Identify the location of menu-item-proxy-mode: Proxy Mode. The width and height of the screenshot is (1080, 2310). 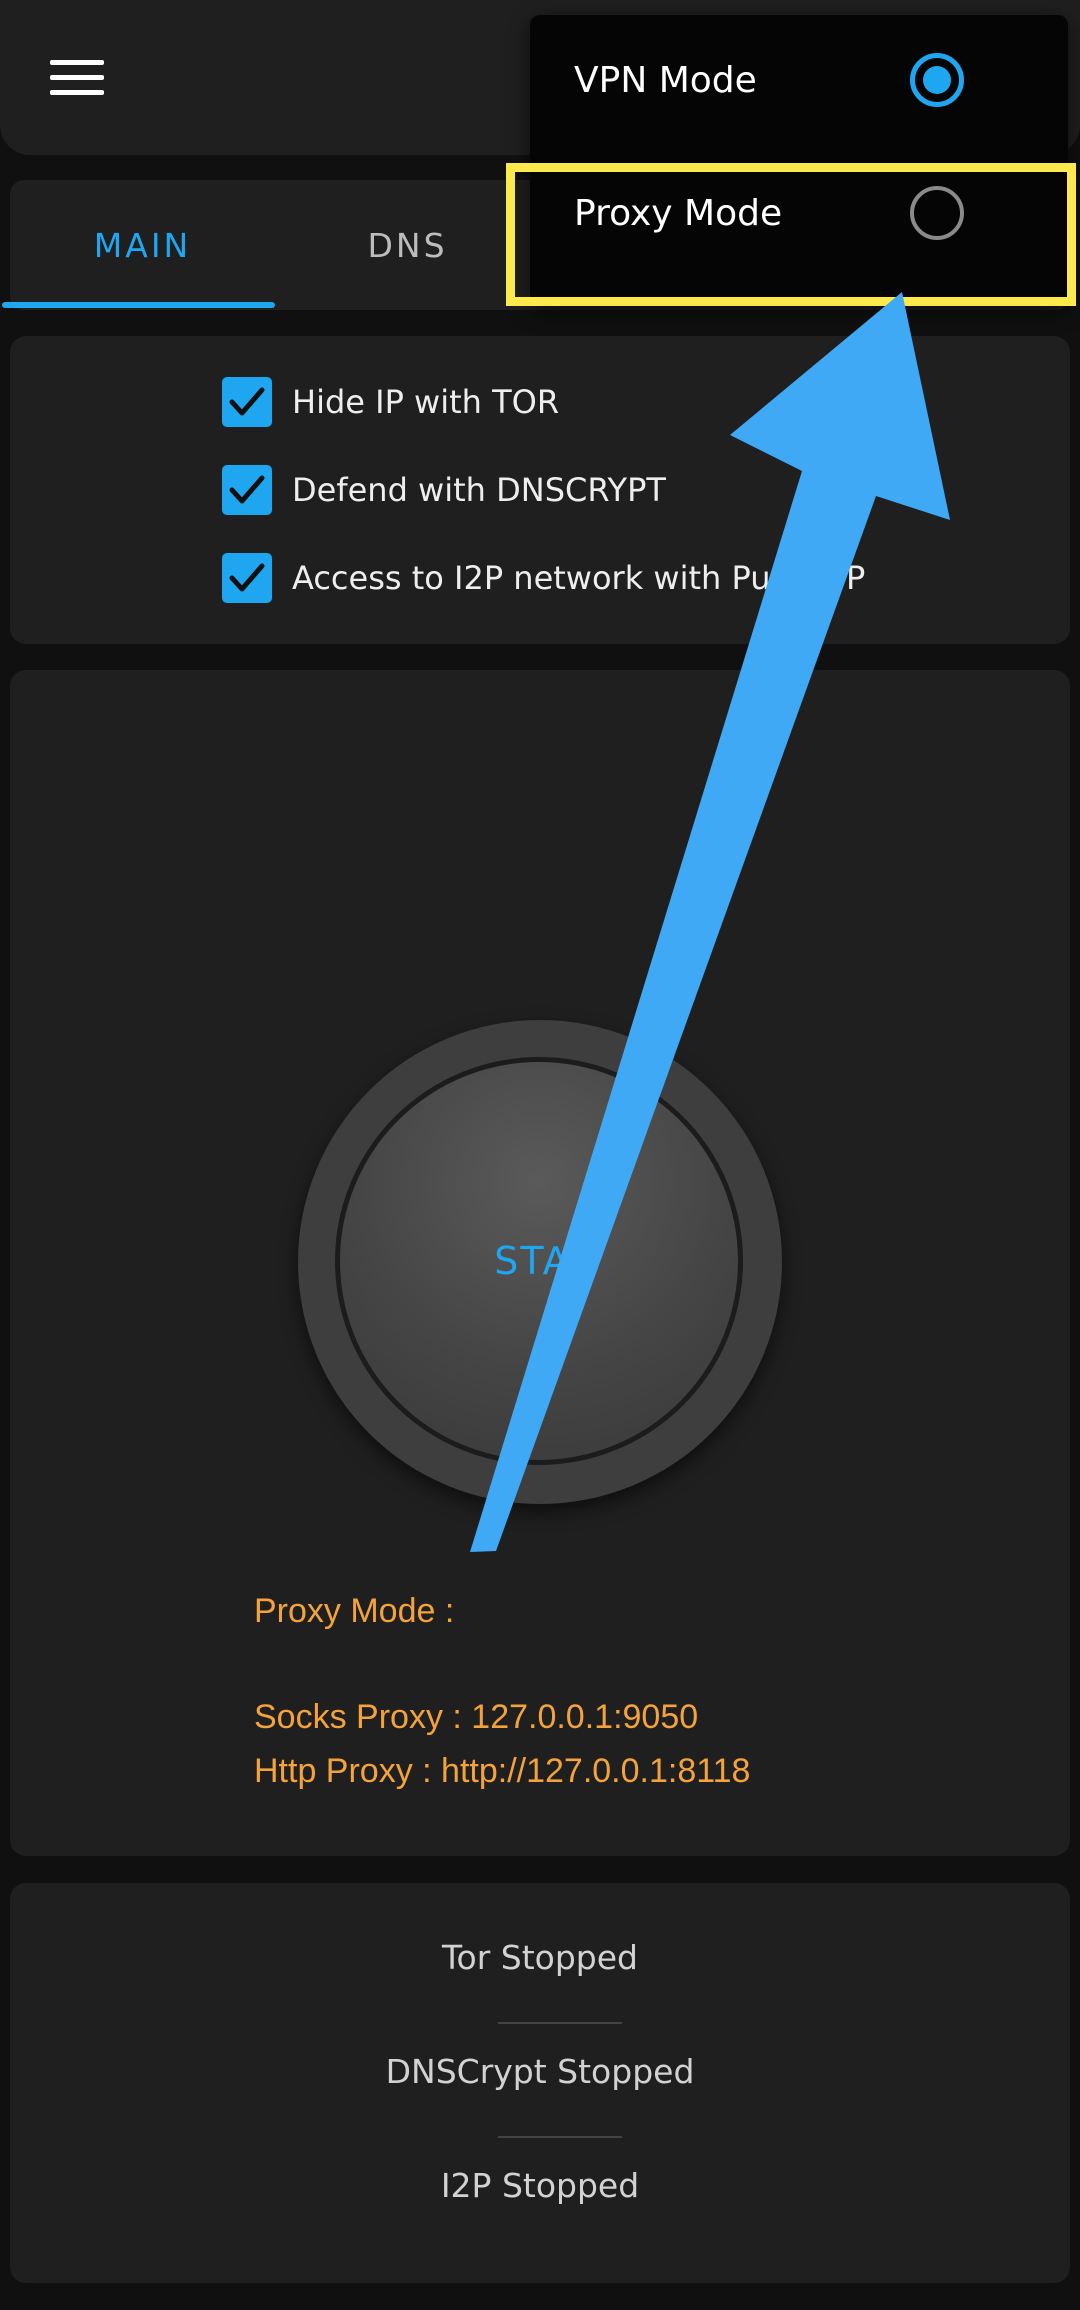
(799, 213).